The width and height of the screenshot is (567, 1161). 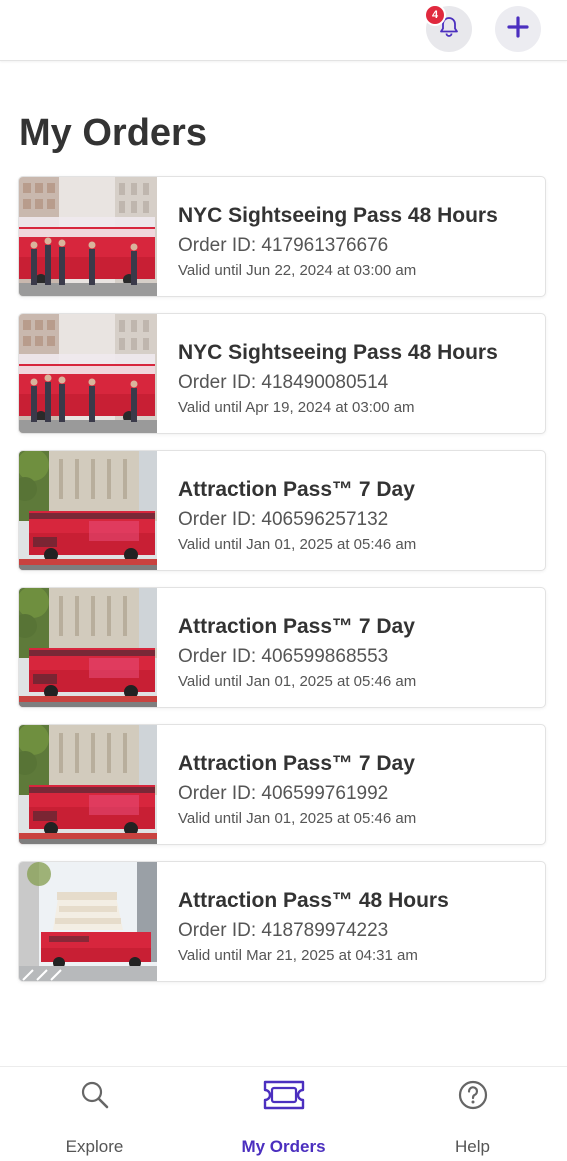 What do you see at coordinates (283, 30) in the screenshot?
I see `top-bar: 4` at bounding box center [283, 30].